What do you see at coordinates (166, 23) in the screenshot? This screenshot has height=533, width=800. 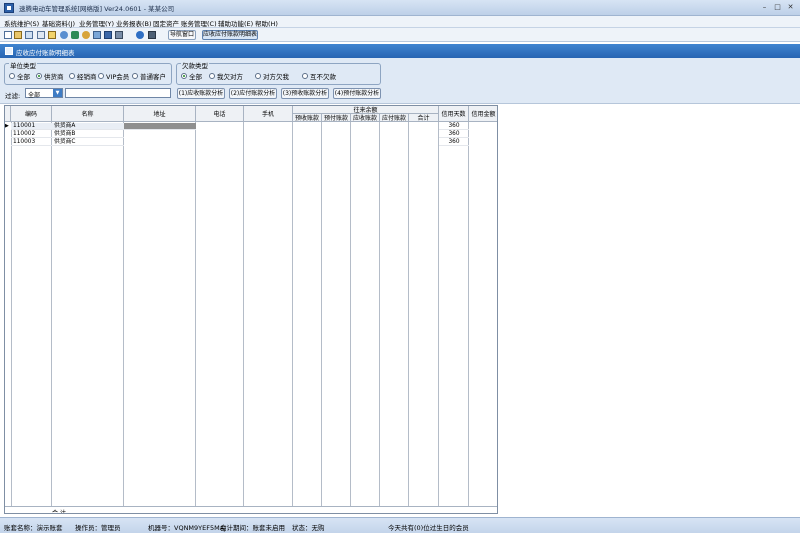 I see `menu-fixed-assets: 固定资产` at bounding box center [166, 23].